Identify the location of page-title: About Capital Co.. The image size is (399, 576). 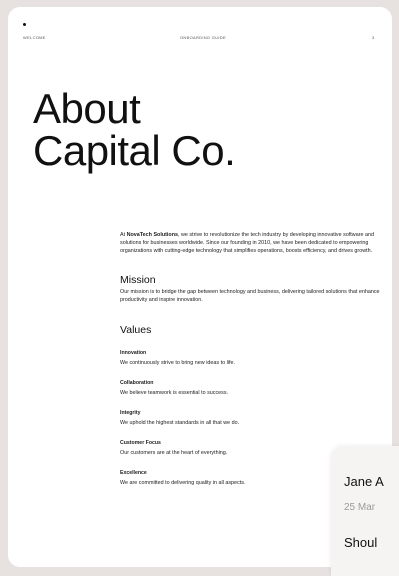
(134, 129).